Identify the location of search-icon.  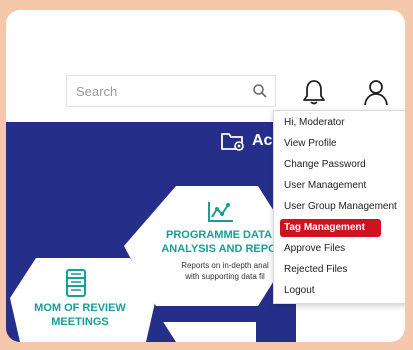
(260, 91).